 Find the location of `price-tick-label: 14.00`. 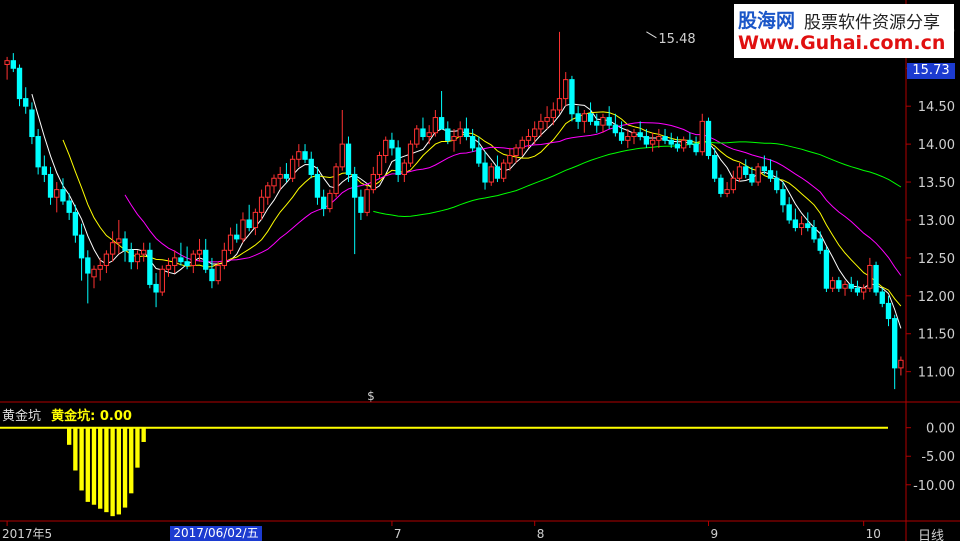

price-tick-label: 14.00 is located at coordinates (936, 145).